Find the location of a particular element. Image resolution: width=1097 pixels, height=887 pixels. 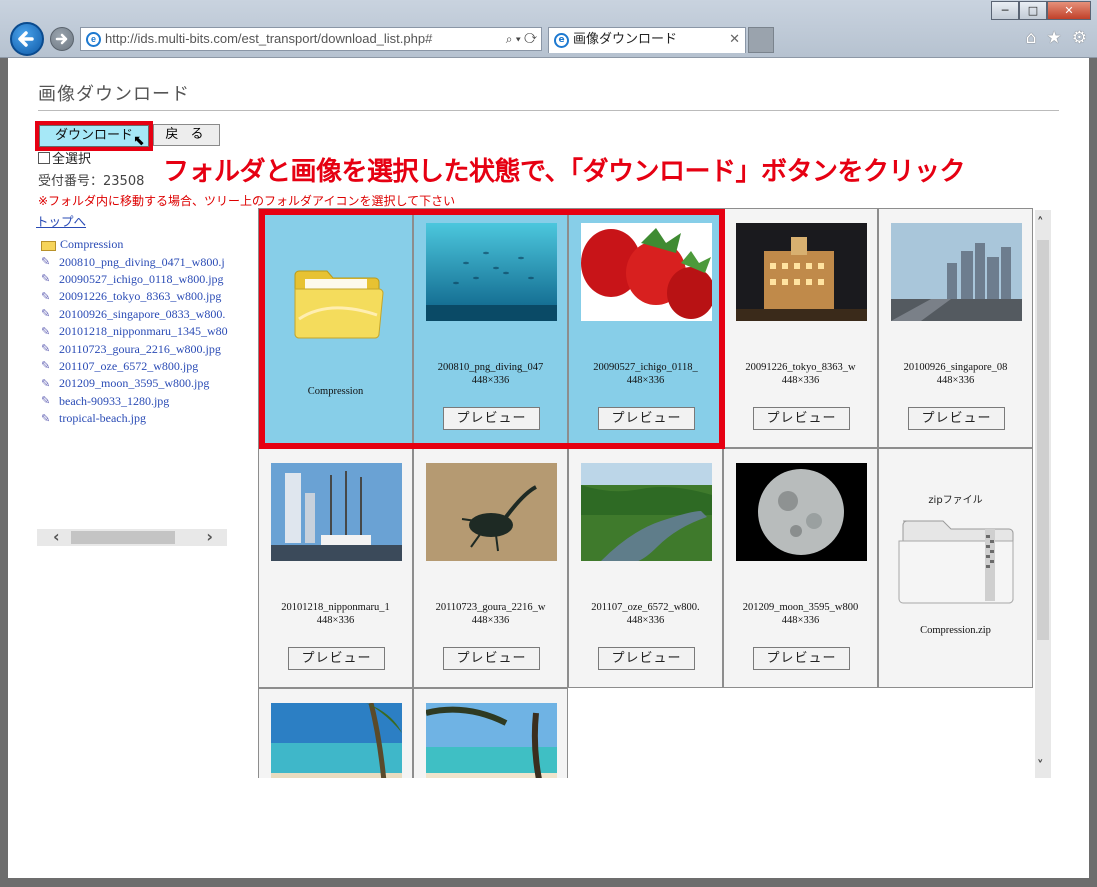

tree-item-label: 201209_moon_3595_w800.jpg is located at coordinates (134, 383).